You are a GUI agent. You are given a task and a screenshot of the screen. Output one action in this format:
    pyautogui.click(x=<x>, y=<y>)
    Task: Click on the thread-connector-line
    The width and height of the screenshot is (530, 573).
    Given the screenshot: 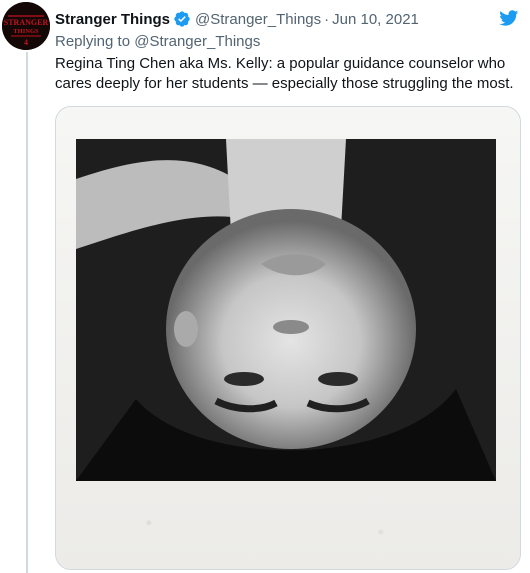 What is the action you would take?
    pyautogui.click(x=27, y=312)
    